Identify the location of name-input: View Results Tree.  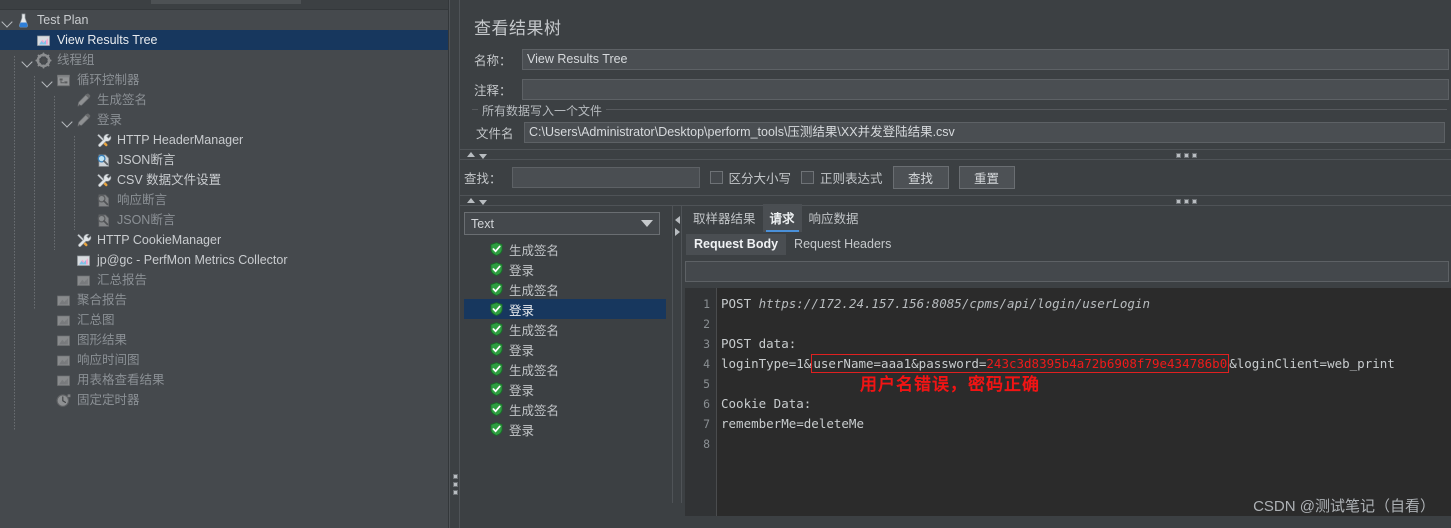
(985, 59).